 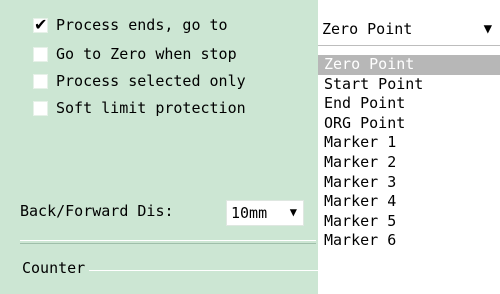 I want to click on option-marker-1: Marker 1, so click(x=409, y=143).